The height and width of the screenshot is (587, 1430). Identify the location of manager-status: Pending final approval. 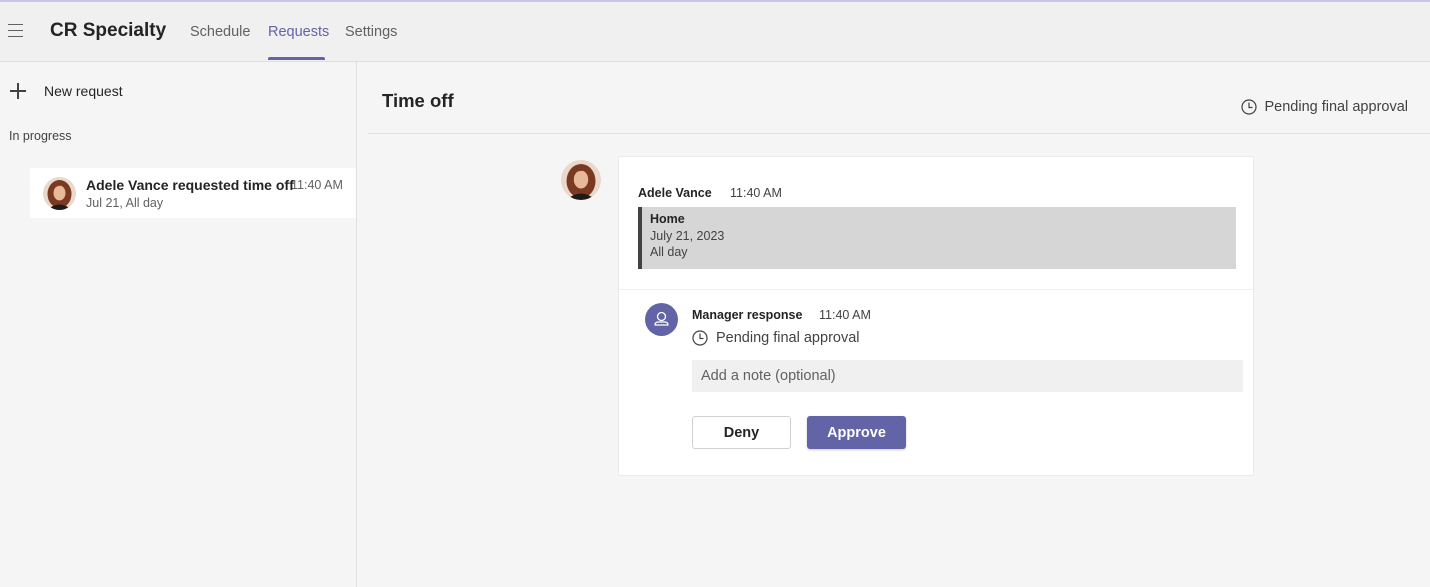
(776, 338).